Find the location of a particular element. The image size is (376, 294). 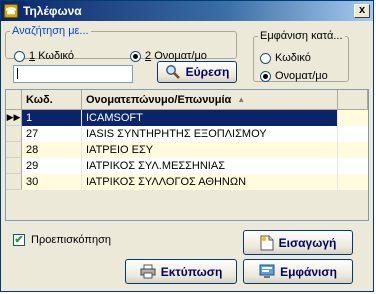

column-header-name: Ονοματεπώνυμο/Επωνυμία ▲ is located at coordinates (210, 100).